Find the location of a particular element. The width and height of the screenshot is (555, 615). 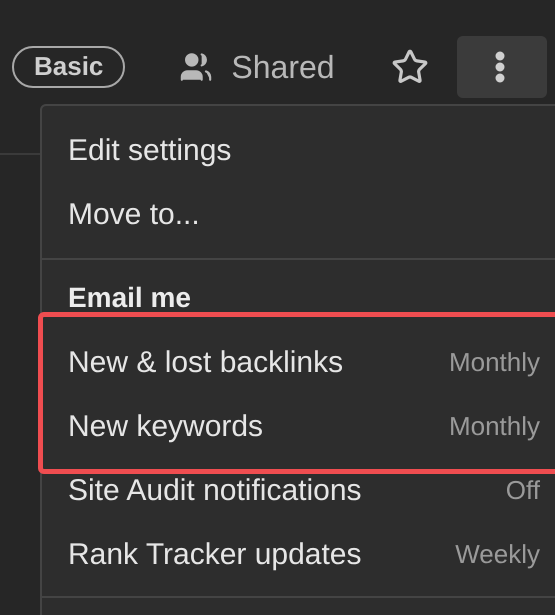

star-icon is located at coordinates (409, 67).